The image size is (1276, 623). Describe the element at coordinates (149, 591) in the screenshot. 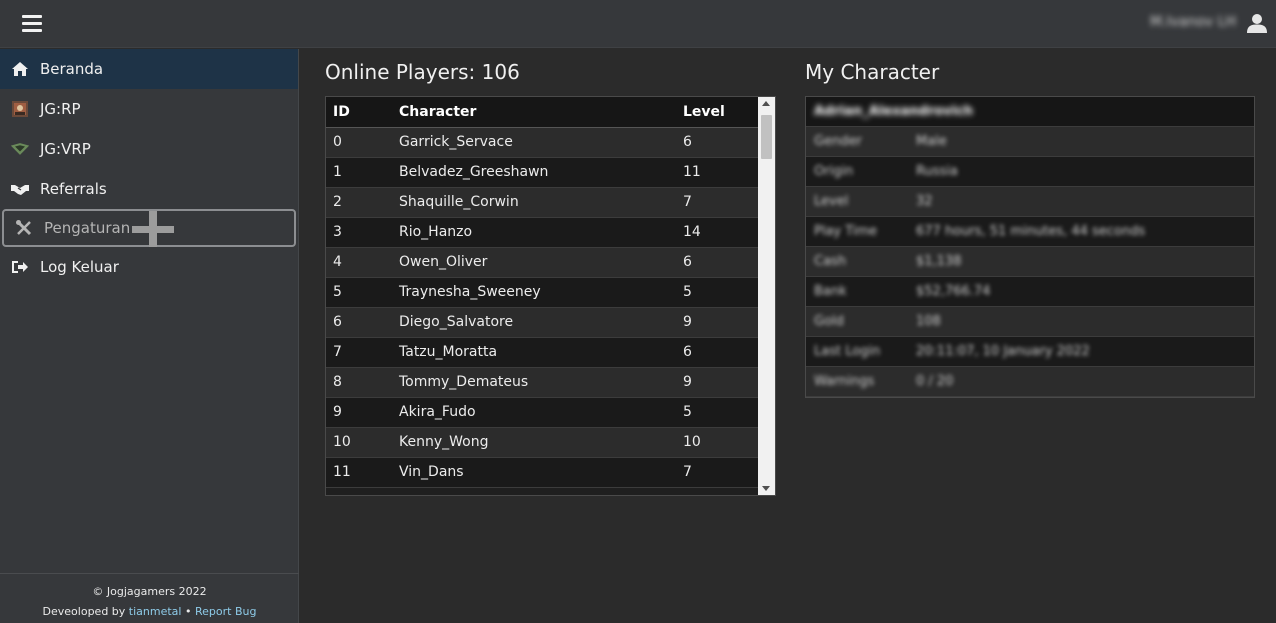

I see `copyright-text: © Jogjagamers 2022` at that location.